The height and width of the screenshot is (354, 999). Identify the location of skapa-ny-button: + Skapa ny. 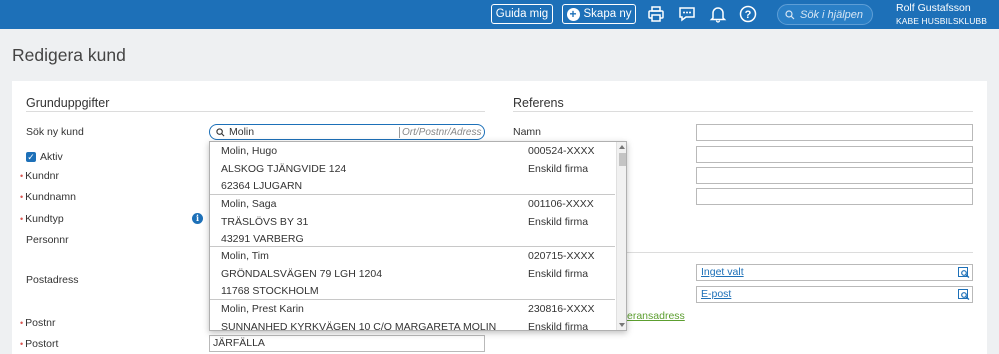
(599, 14).